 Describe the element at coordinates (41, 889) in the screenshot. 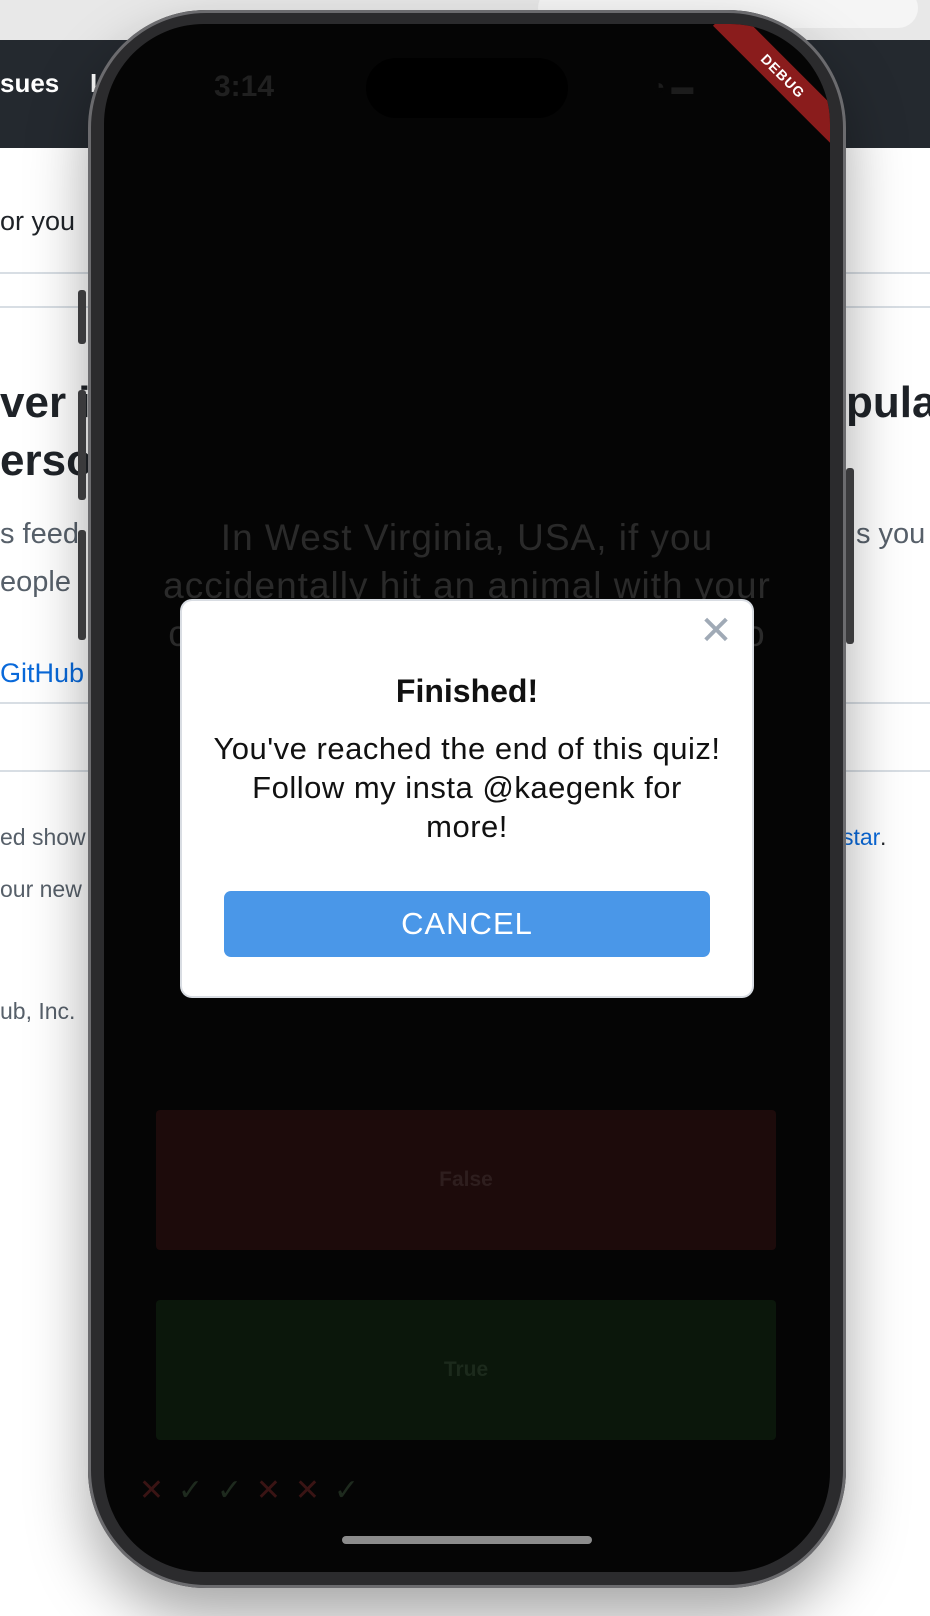

I see `news-text: our new` at that location.